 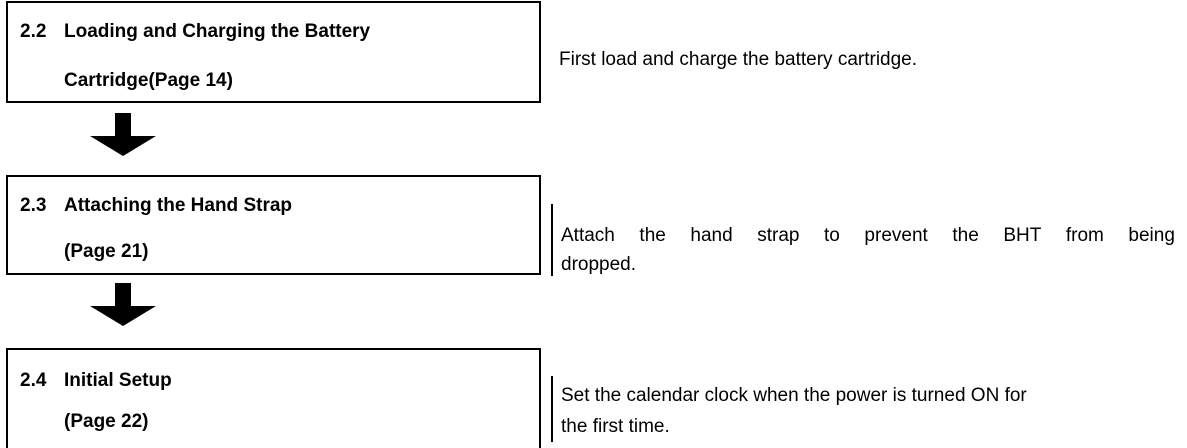 I want to click on step-box-2-4: 2.4 Initial Setup (Page 22), so click(x=273, y=398).